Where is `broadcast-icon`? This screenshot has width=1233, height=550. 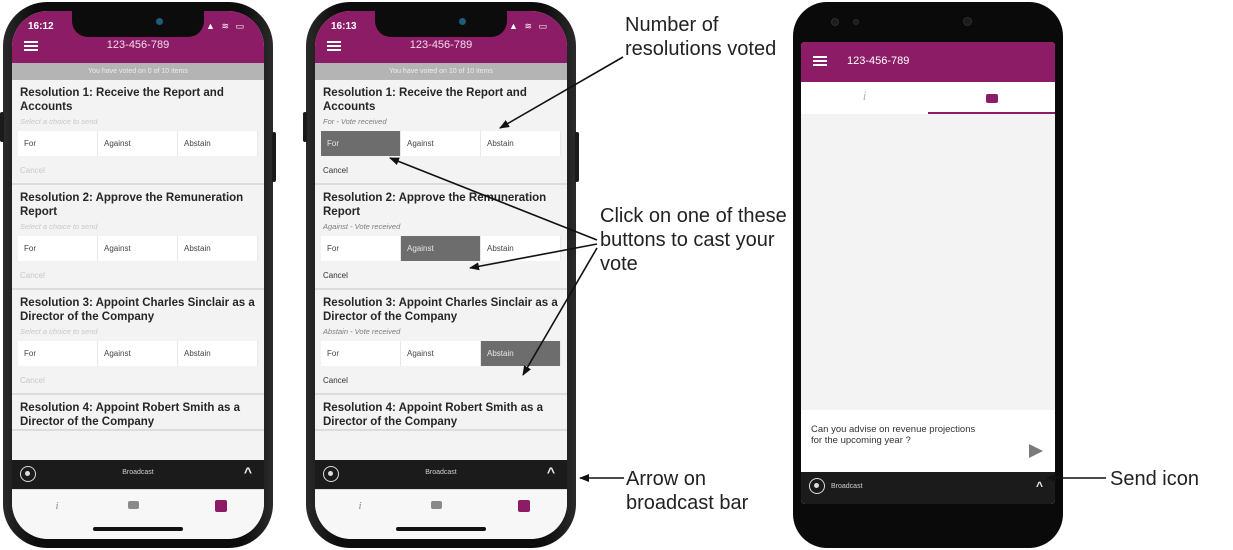 broadcast-icon is located at coordinates (817, 486).